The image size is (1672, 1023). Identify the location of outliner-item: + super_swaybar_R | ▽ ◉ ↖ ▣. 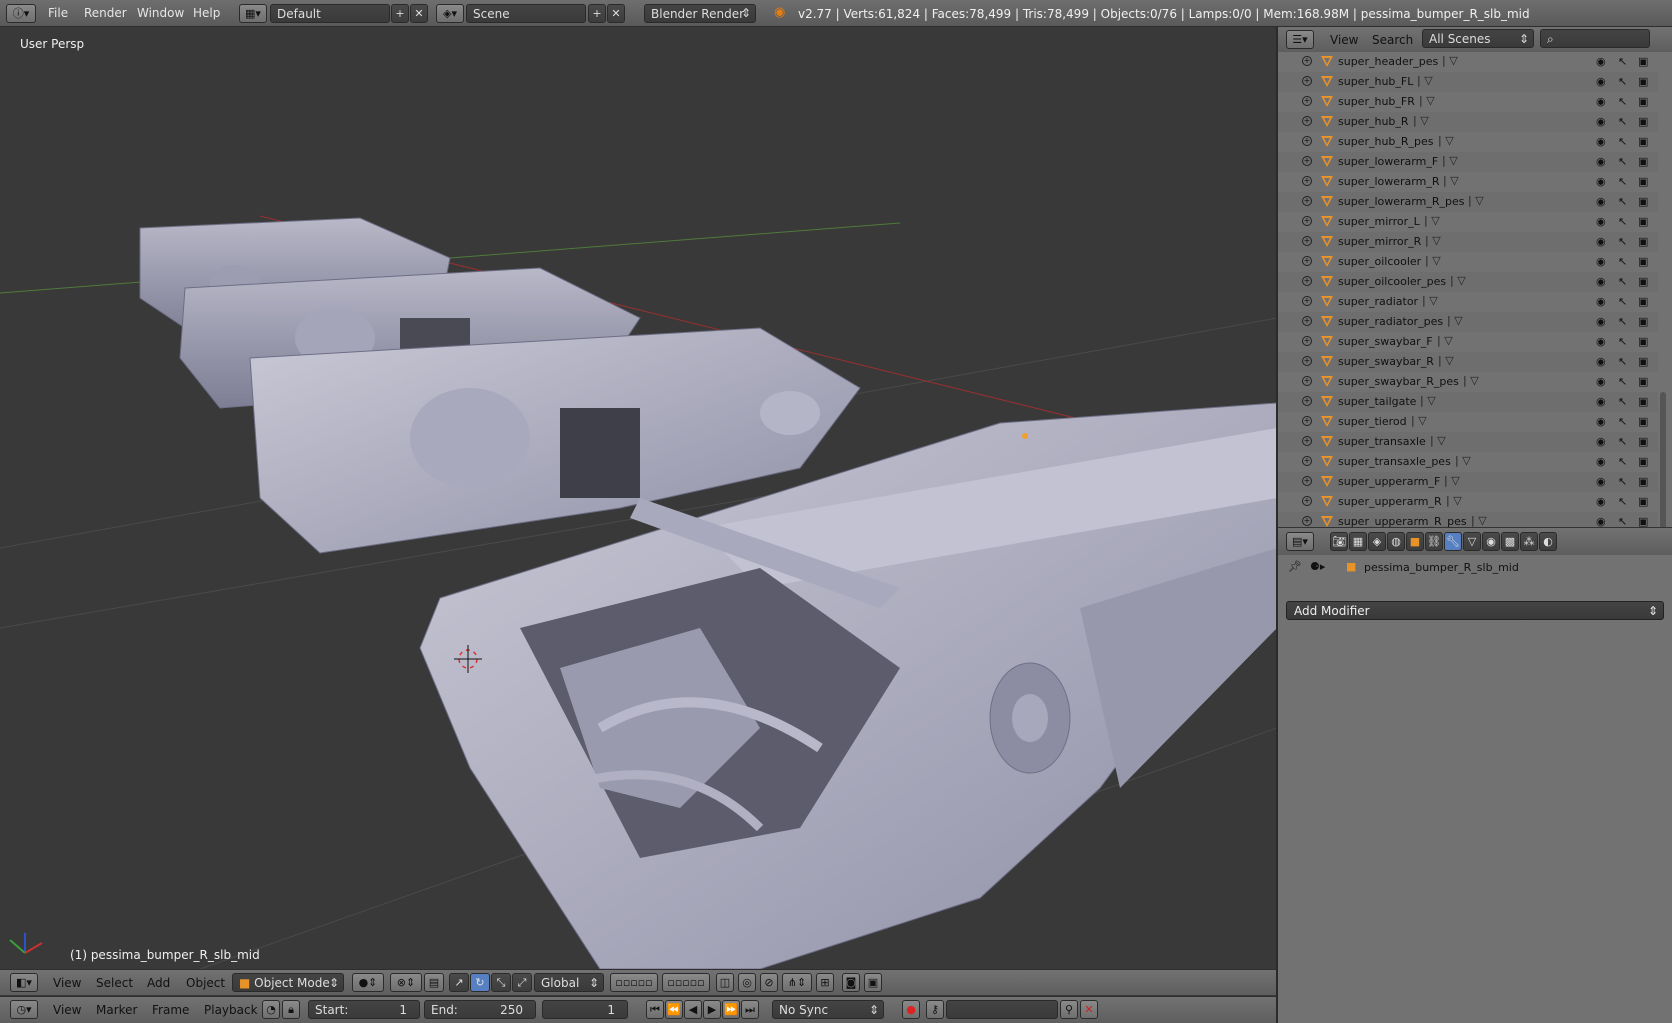
(1468, 362).